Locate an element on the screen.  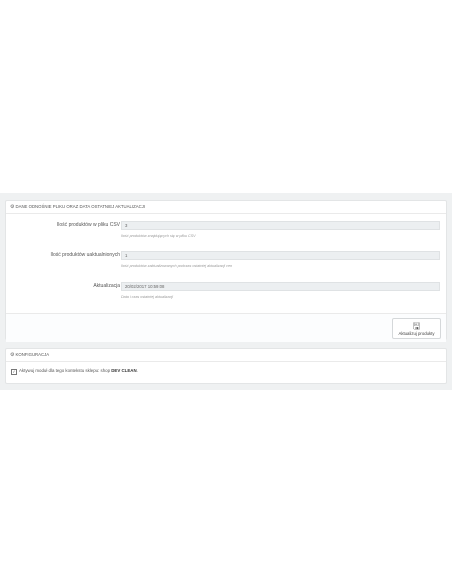
updated-count-field: 1 is located at coordinates (280, 255).